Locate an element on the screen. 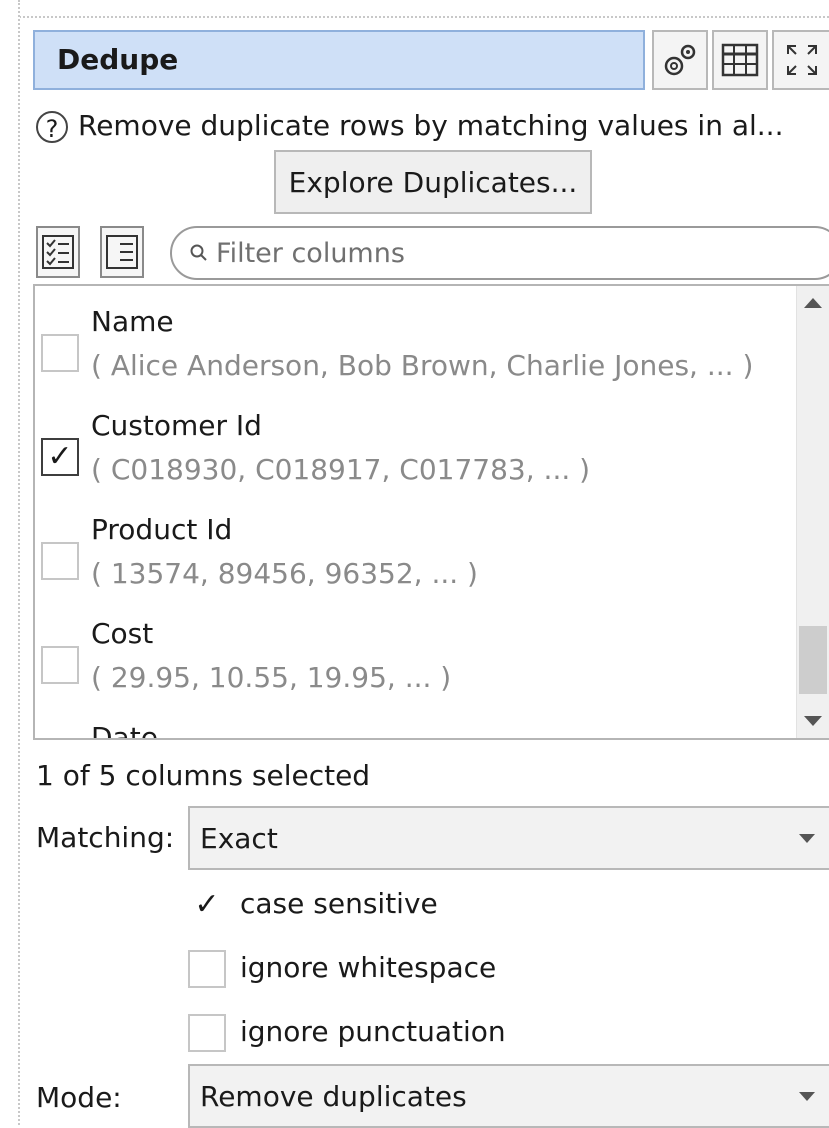 The image size is (829, 1128). scroll-up-icon is located at coordinates (813, 303).